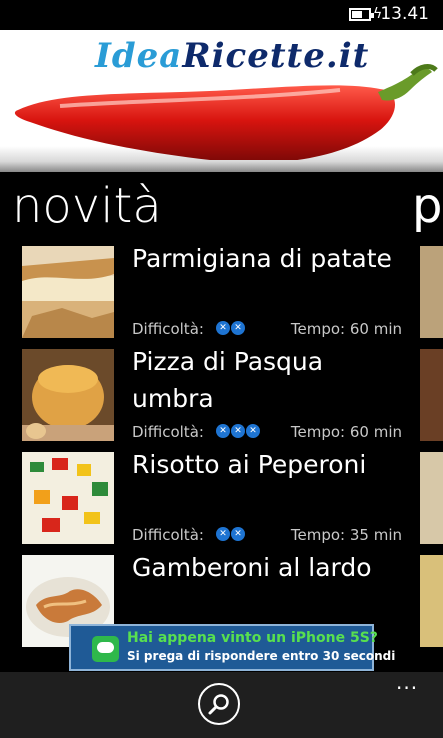 This screenshot has height=738, width=443. What do you see at coordinates (262, 258) in the screenshot?
I see `recipe-title: Parmigiana di patate` at bounding box center [262, 258].